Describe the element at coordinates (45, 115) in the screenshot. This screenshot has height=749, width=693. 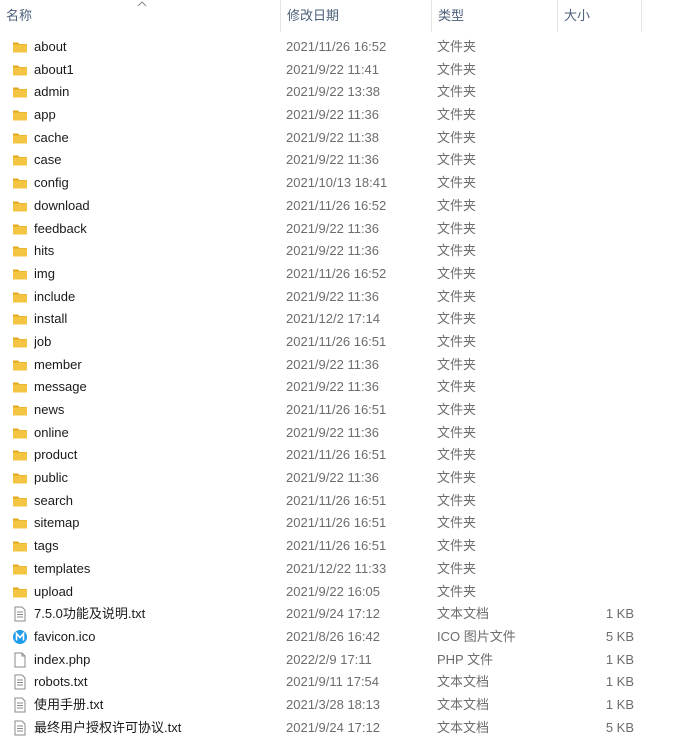
I see `file-name: app` at that location.